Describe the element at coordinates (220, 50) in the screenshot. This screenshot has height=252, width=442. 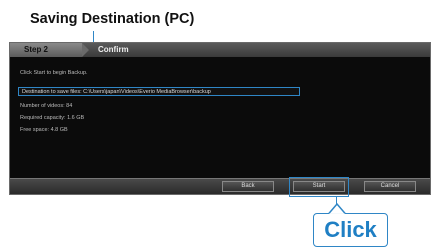
I see `wizard-header: Step 2 Confirm` at that location.